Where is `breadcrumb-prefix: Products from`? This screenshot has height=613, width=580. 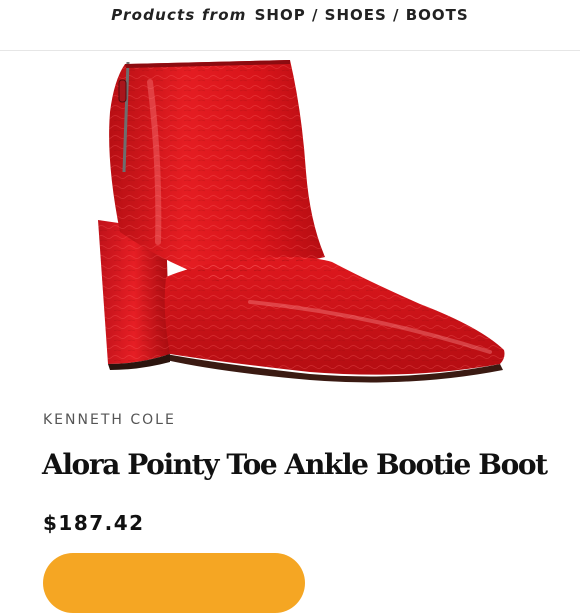 breadcrumb-prefix: Products from is located at coordinates (179, 15).